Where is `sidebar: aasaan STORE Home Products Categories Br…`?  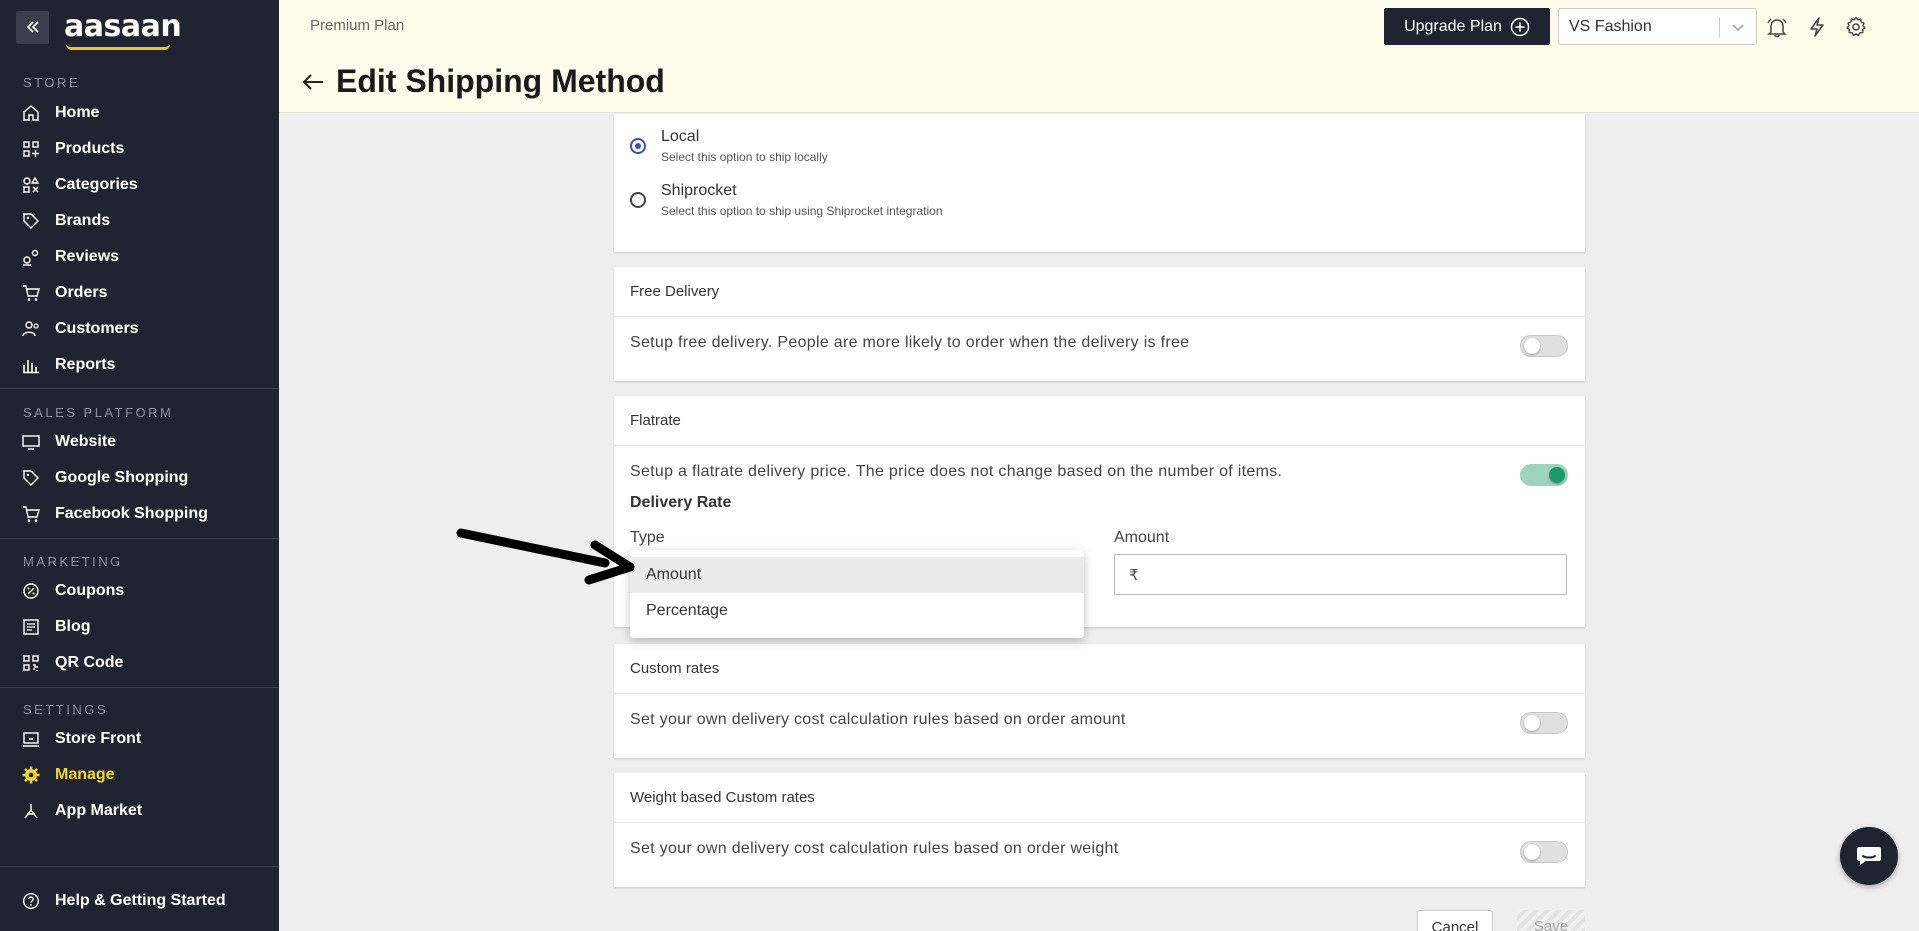 sidebar: aasaan STORE Home Products Categories Br… is located at coordinates (139, 465).